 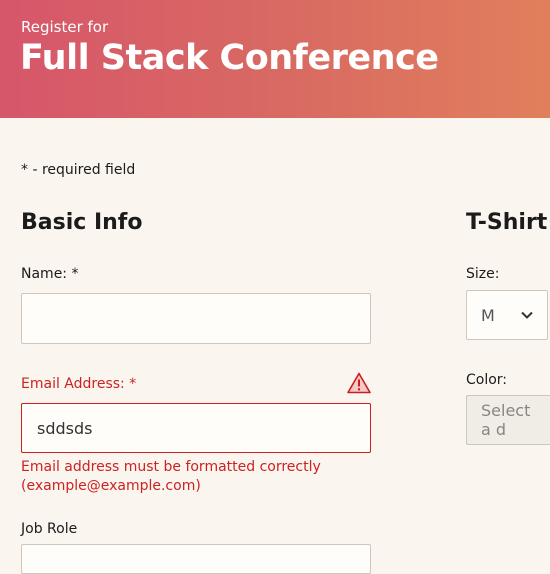 What do you see at coordinates (508, 222) in the screenshot?
I see `tshirt-info-heading: T-Shirt I` at bounding box center [508, 222].